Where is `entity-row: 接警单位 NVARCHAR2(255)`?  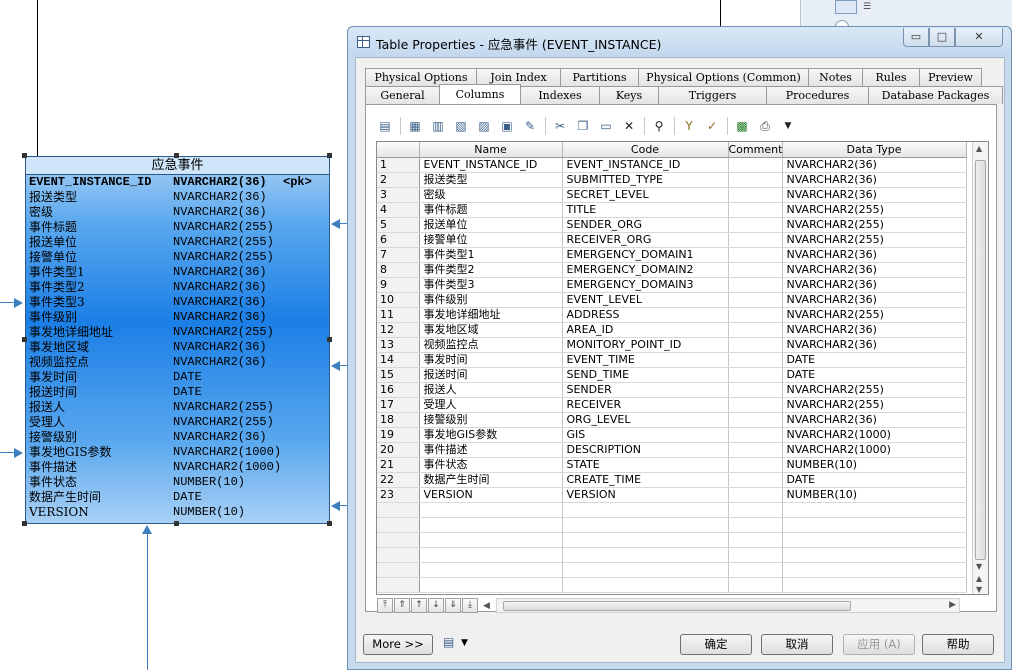 entity-row: 接警单位 NVARCHAR2(255) is located at coordinates (177, 257).